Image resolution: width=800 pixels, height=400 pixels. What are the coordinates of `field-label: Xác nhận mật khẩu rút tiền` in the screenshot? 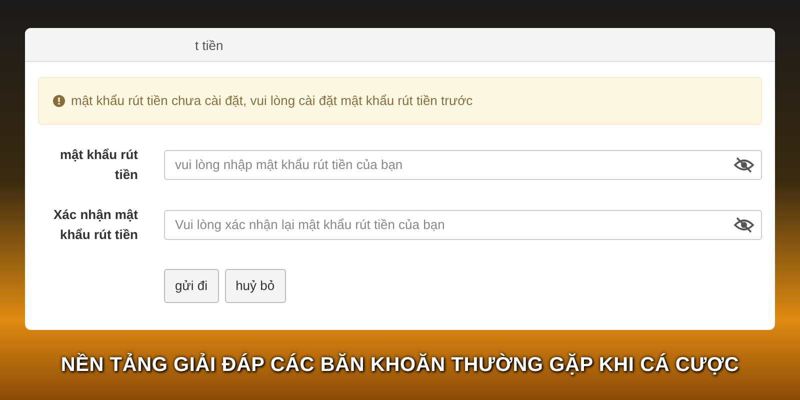 It's located at (95, 225).